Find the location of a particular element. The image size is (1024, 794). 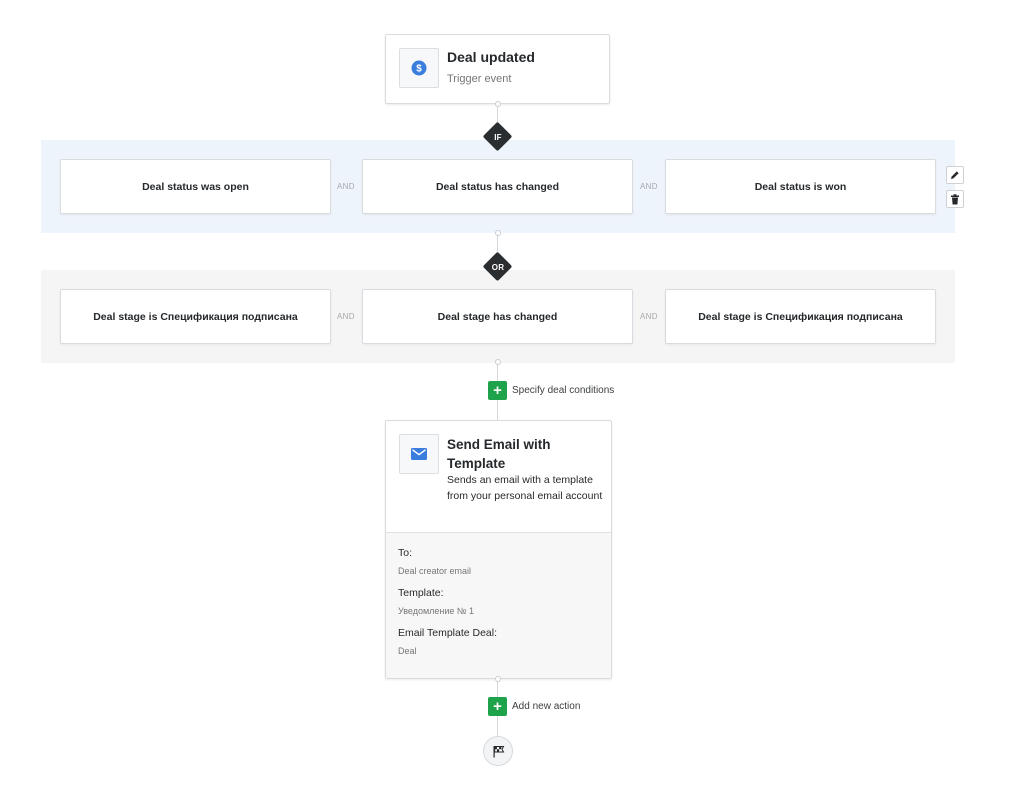

if-badge-label: IF is located at coordinates (498, 137).